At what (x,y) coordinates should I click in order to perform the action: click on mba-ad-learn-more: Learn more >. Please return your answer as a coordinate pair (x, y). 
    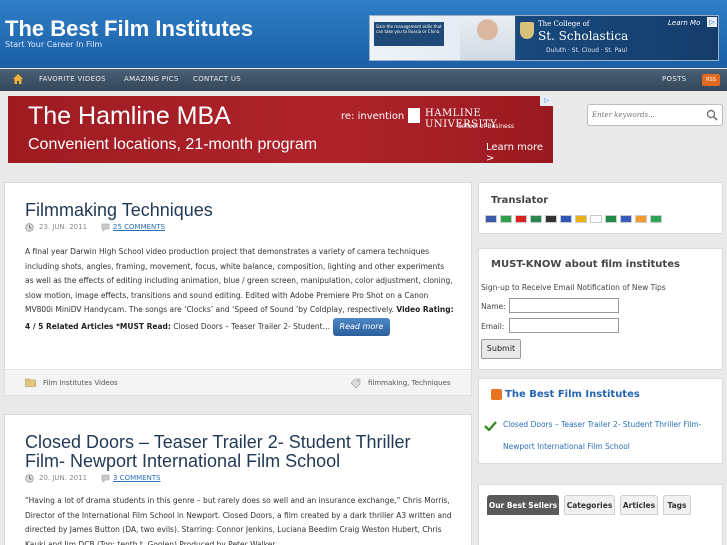
    Looking at the image, I should click on (519, 152).